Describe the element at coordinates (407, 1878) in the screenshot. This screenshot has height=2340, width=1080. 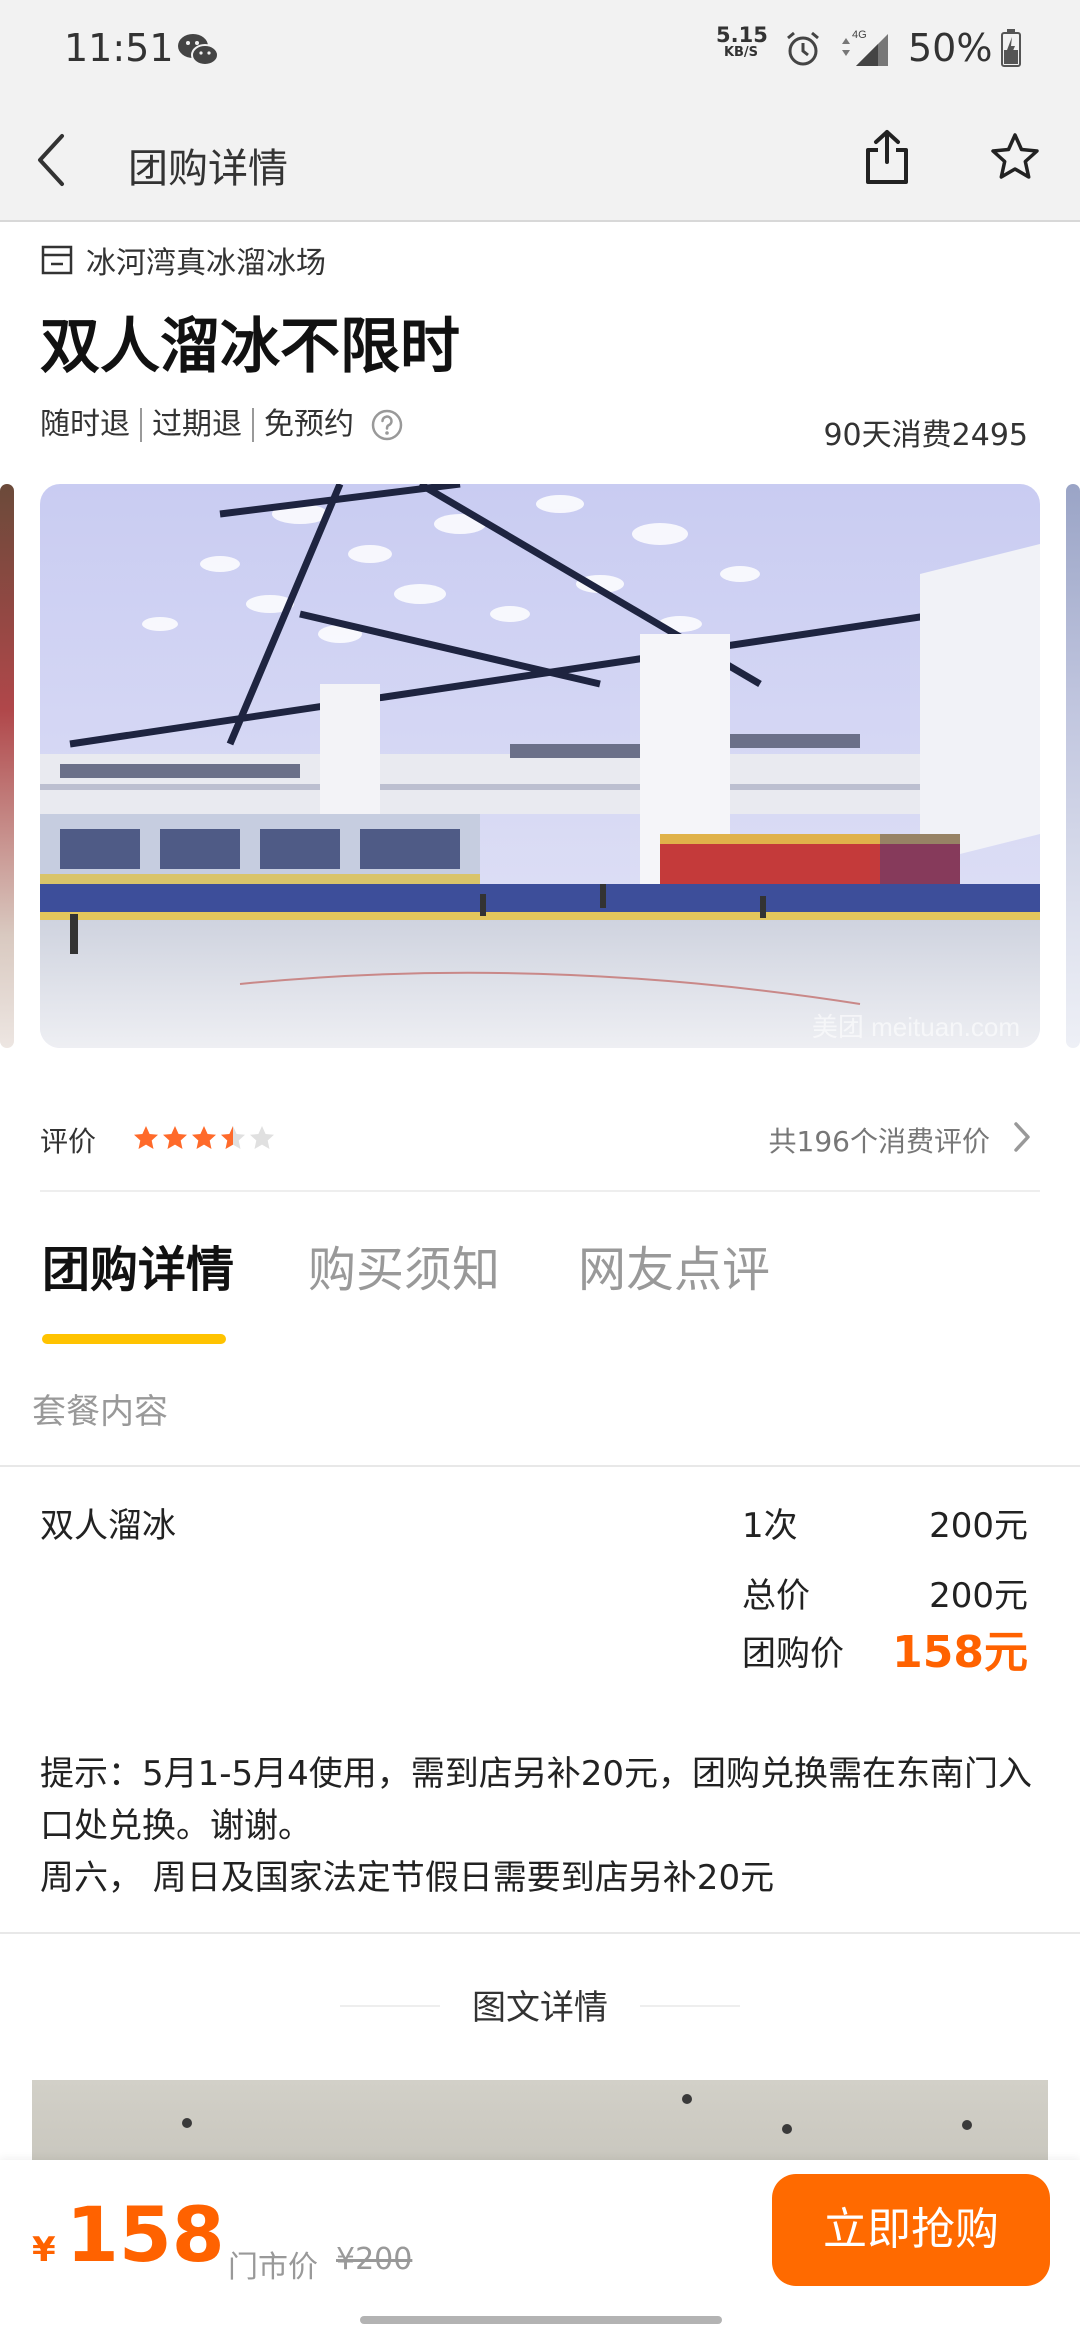
I see `tip-line-2: 周六， 周日及国家法定节假日需要到店另补20元` at that location.